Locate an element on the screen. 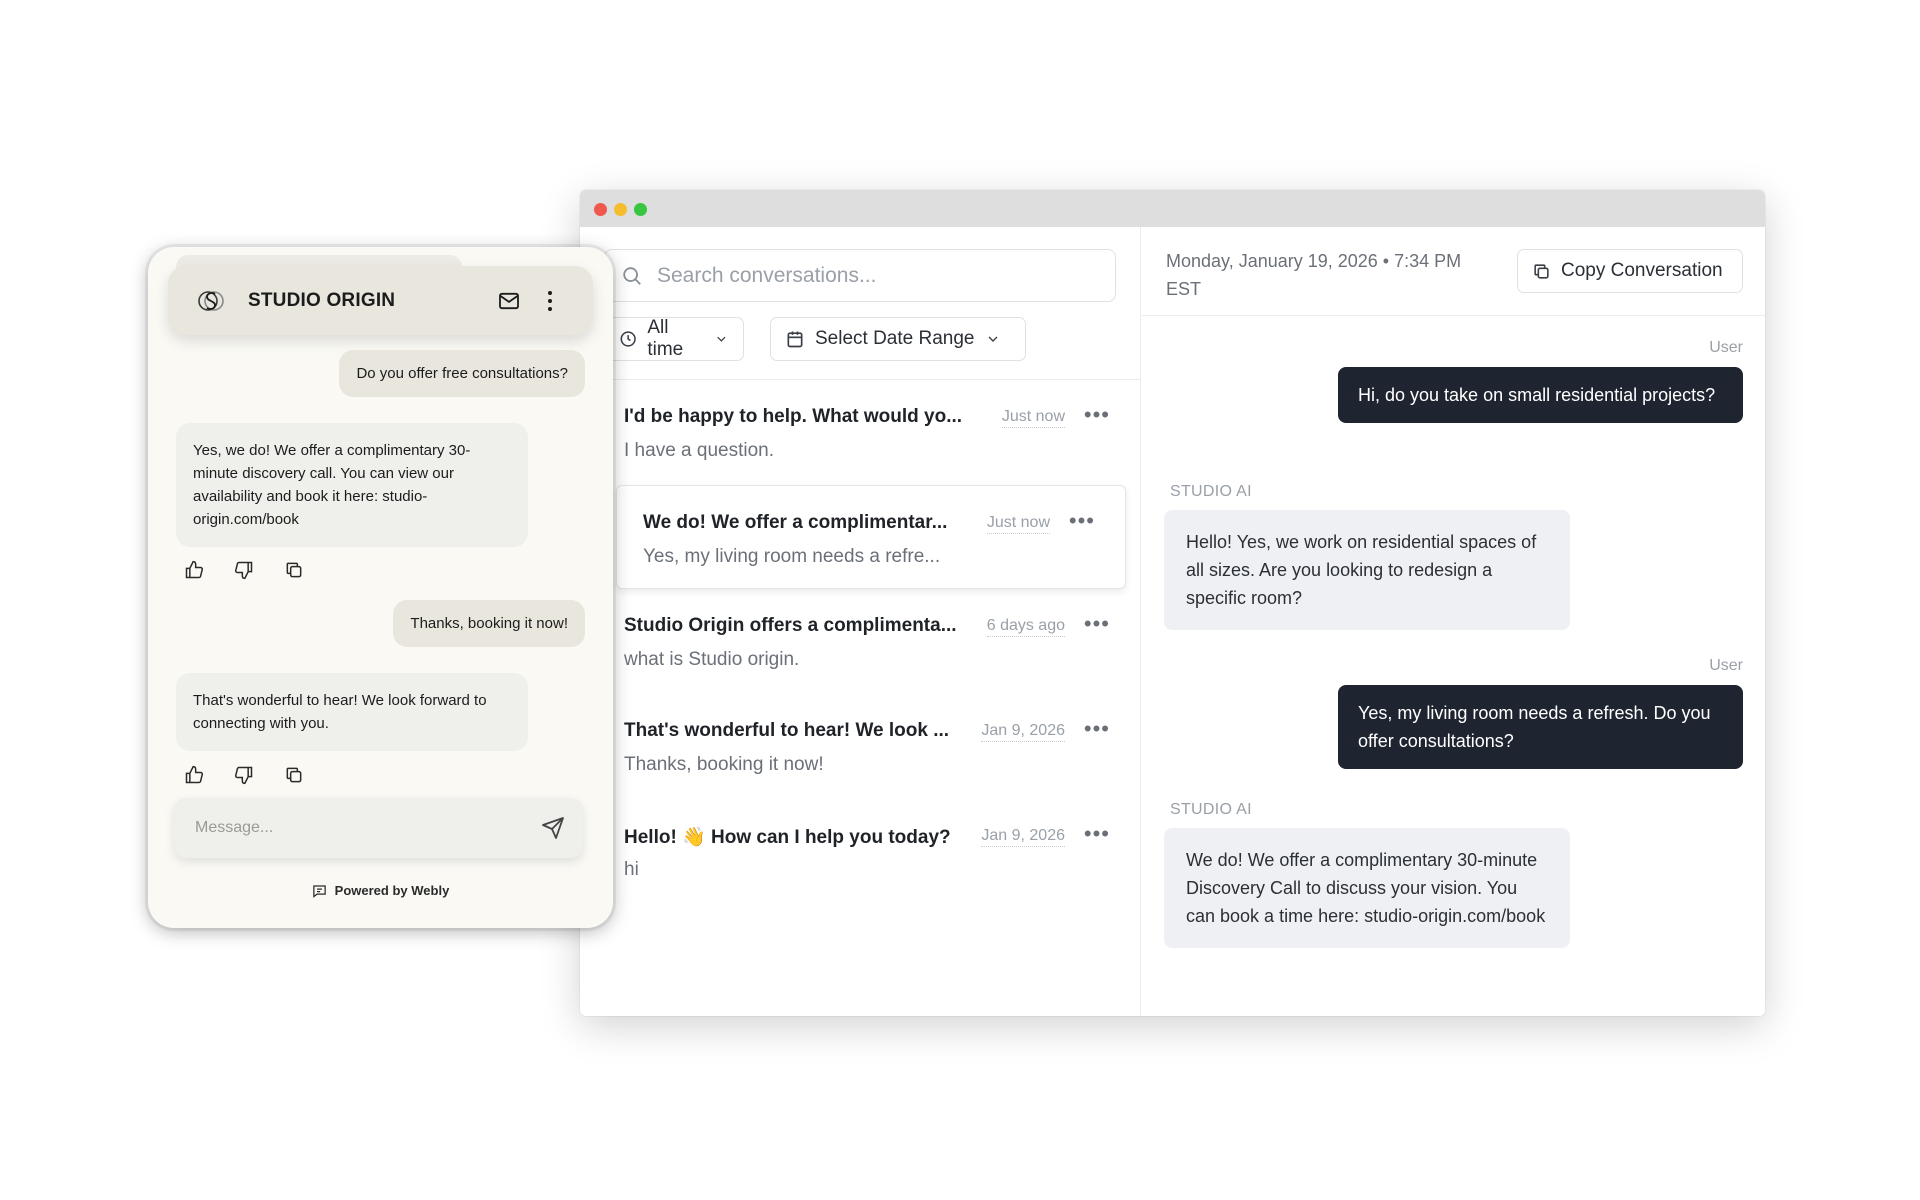 The image size is (1920, 1200). message-composer is located at coordinates (378, 828).